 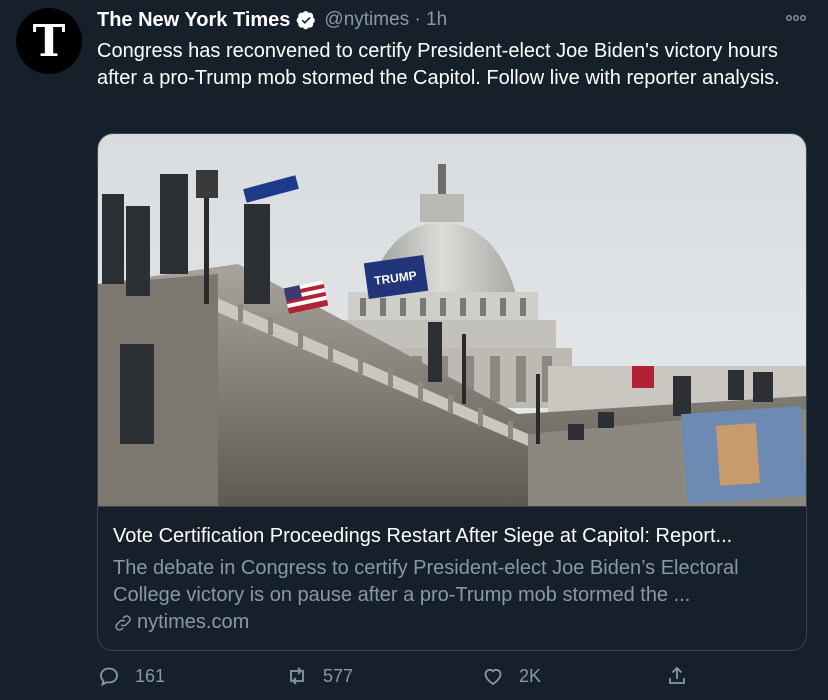 I want to click on author-name: The New York Times, so click(x=193, y=20).